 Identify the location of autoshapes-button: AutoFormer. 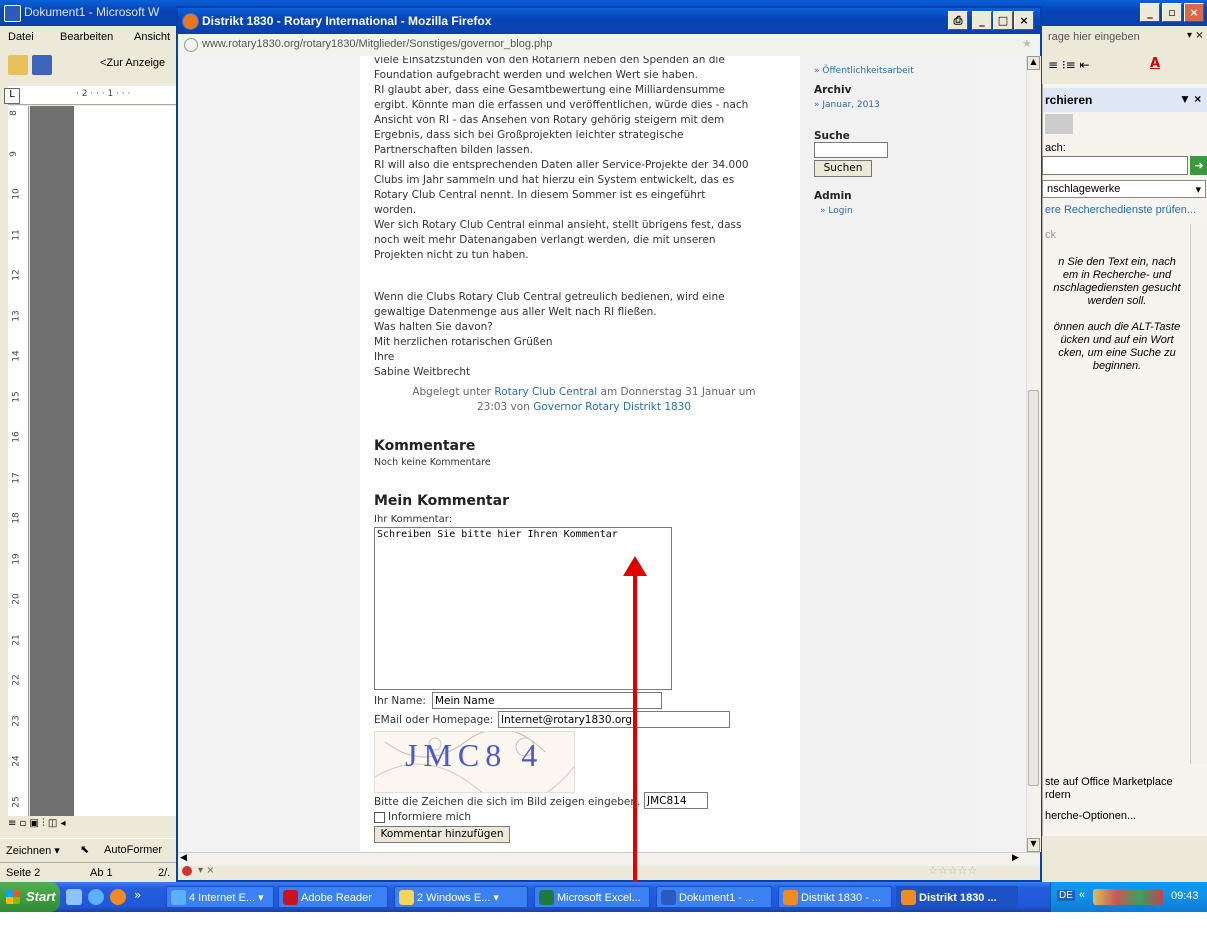
(133, 850).